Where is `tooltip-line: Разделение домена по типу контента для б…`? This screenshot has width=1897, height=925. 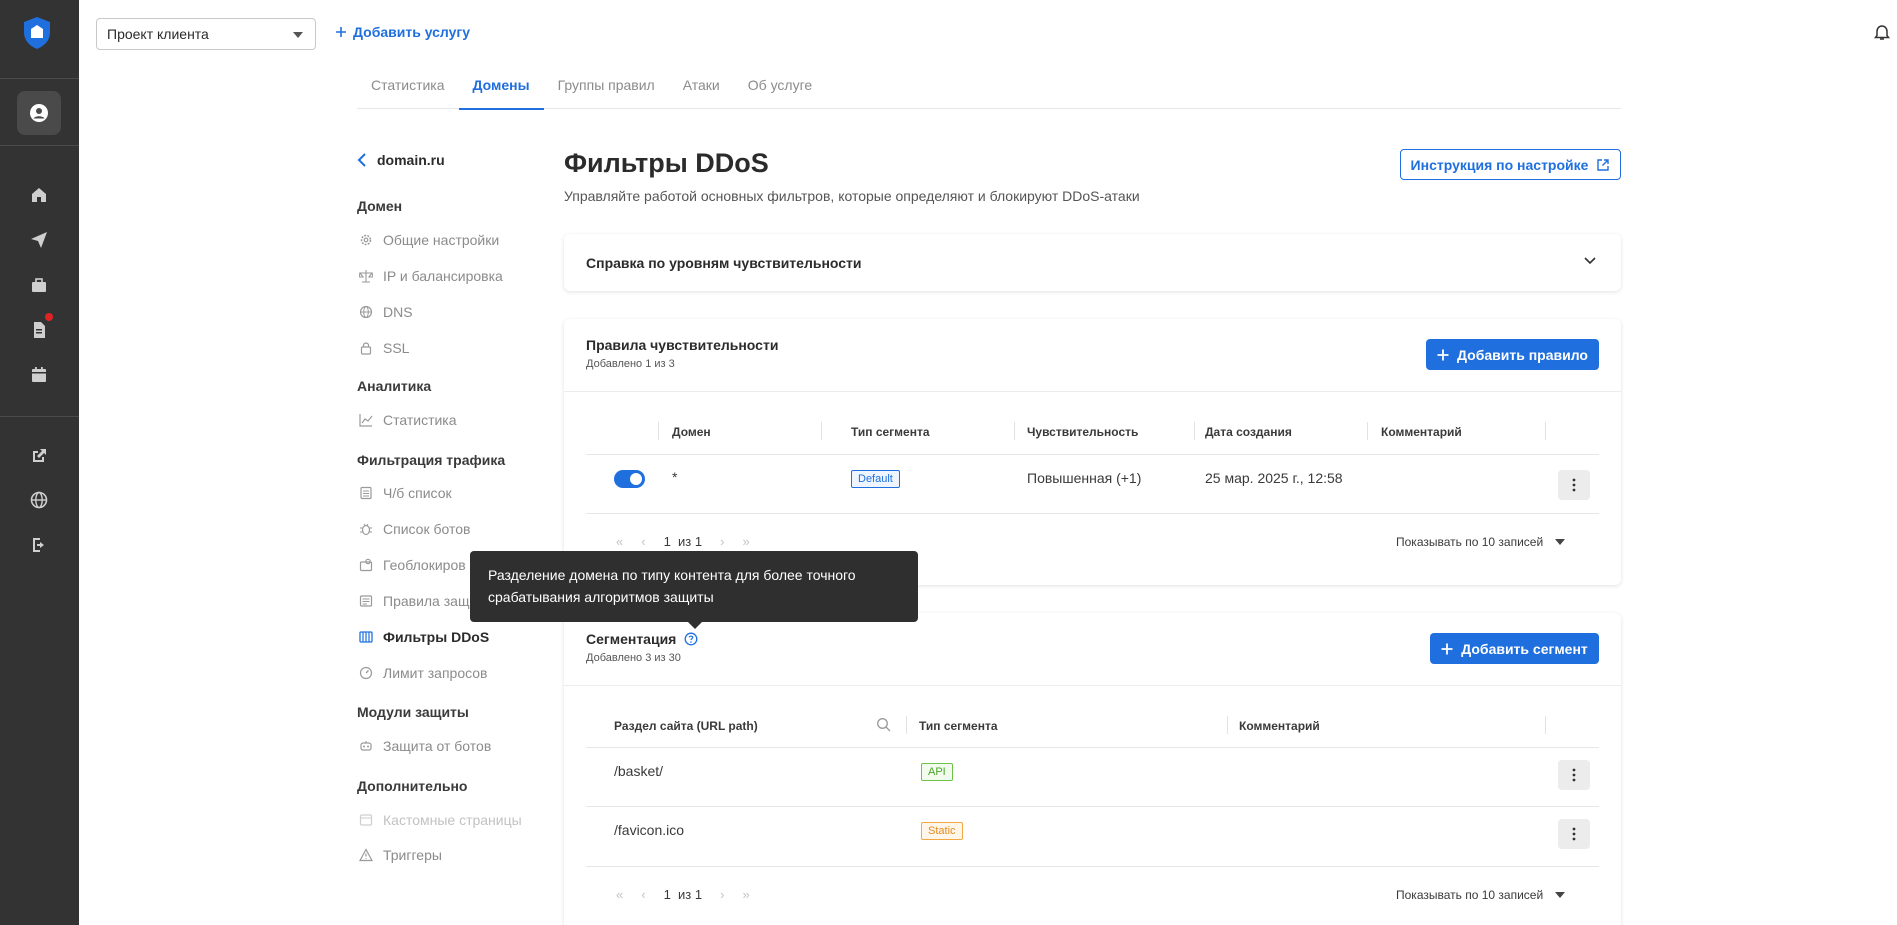
tooltip-line: Разделение домена по типу контента для б… is located at coordinates (672, 575).